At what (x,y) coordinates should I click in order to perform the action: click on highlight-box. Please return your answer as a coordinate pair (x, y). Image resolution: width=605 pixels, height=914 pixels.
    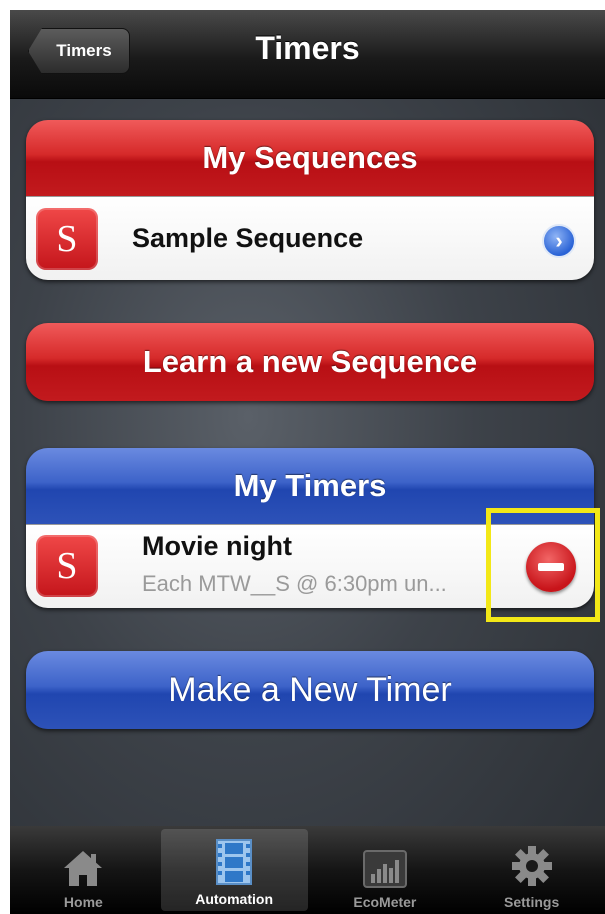
    Looking at the image, I should click on (543, 565).